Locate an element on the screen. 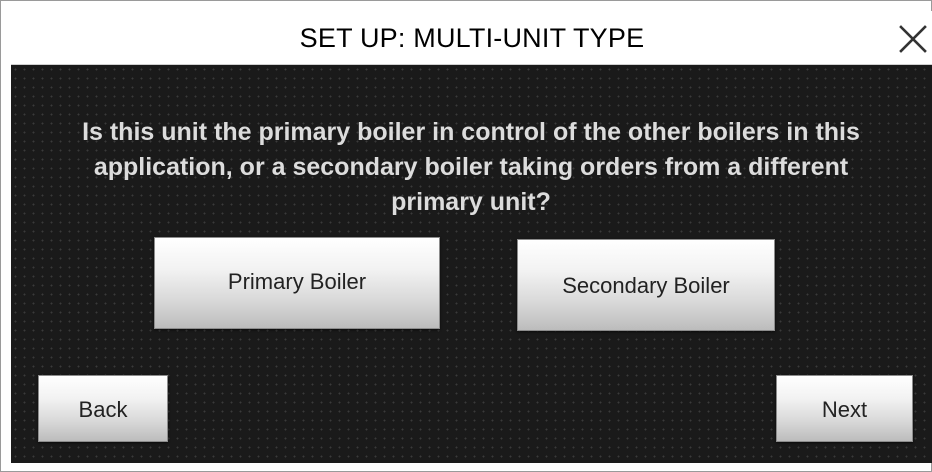  title-bar: SET UP: MULTI-UNIT TYPE is located at coordinates (471, 38).